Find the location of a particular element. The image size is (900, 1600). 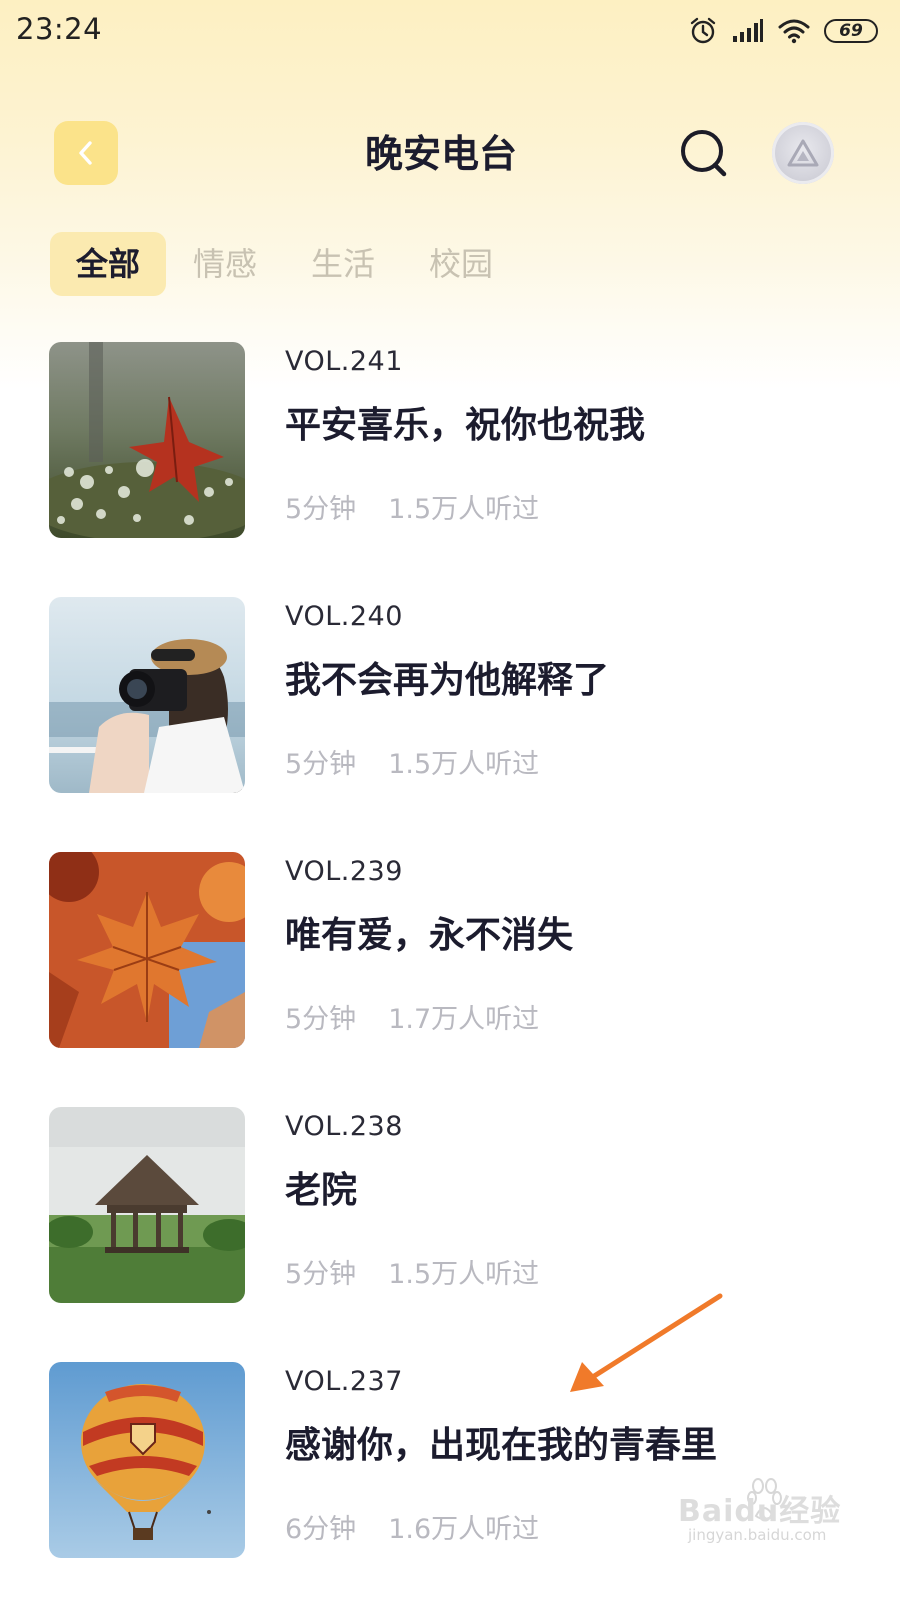

episode-title: 唯有爱，永不消失 is located at coordinates (429, 935).